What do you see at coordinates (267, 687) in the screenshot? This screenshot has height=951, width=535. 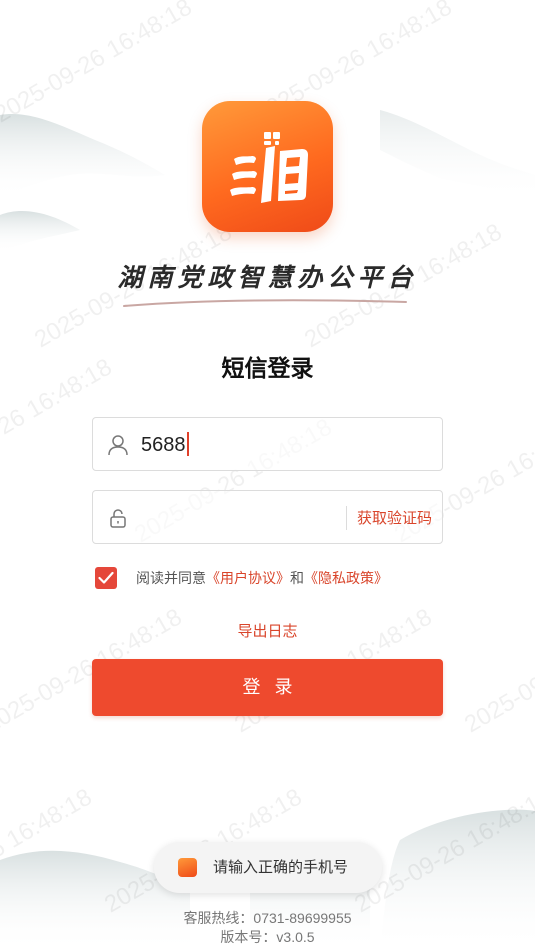 I see `login-button: 登录` at bounding box center [267, 687].